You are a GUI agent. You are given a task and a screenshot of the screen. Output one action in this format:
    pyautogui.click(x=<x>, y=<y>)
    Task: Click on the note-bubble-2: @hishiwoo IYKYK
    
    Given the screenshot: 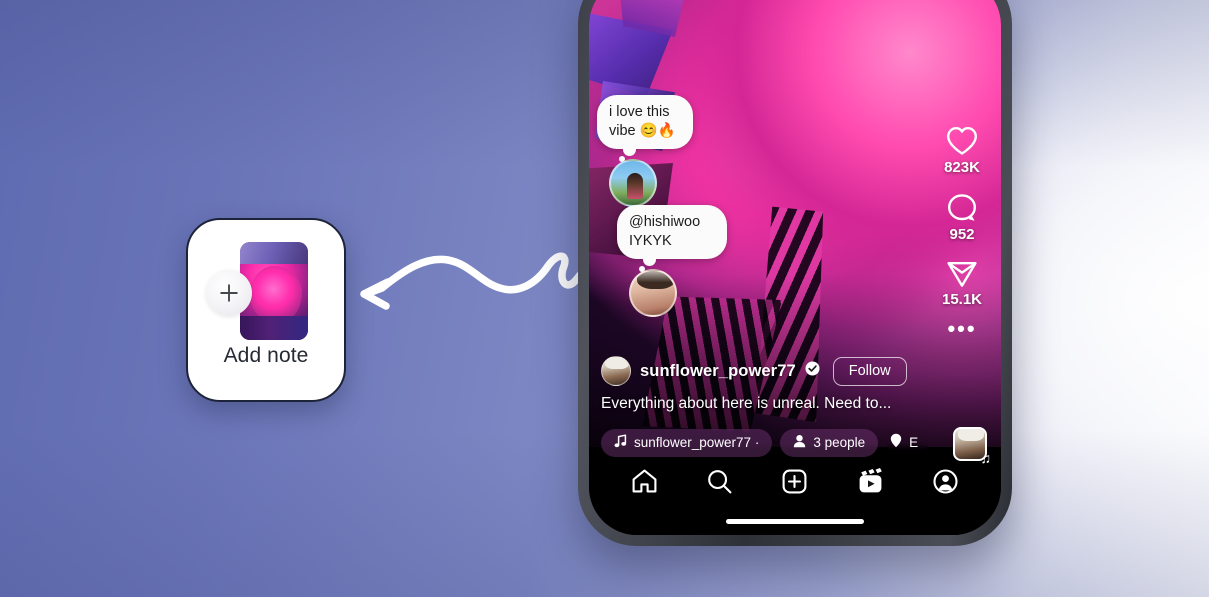 What is the action you would take?
    pyautogui.click(x=672, y=261)
    